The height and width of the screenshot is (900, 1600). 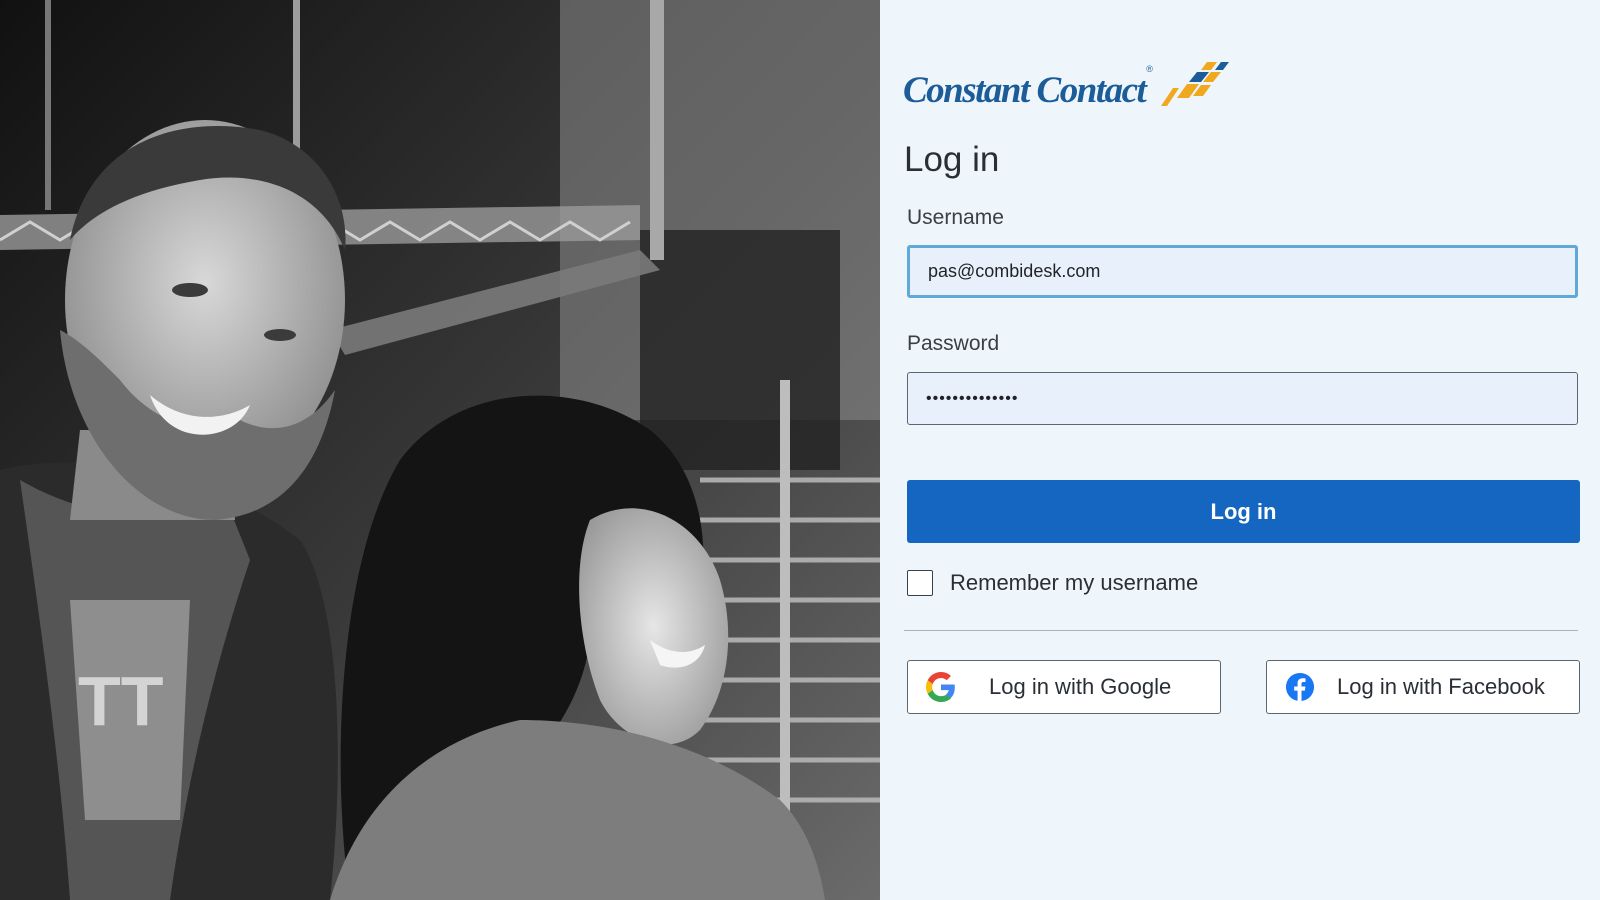 What do you see at coordinates (953, 343) in the screenshot?
I see `password-label: Password` at bounding box center [953, 343].